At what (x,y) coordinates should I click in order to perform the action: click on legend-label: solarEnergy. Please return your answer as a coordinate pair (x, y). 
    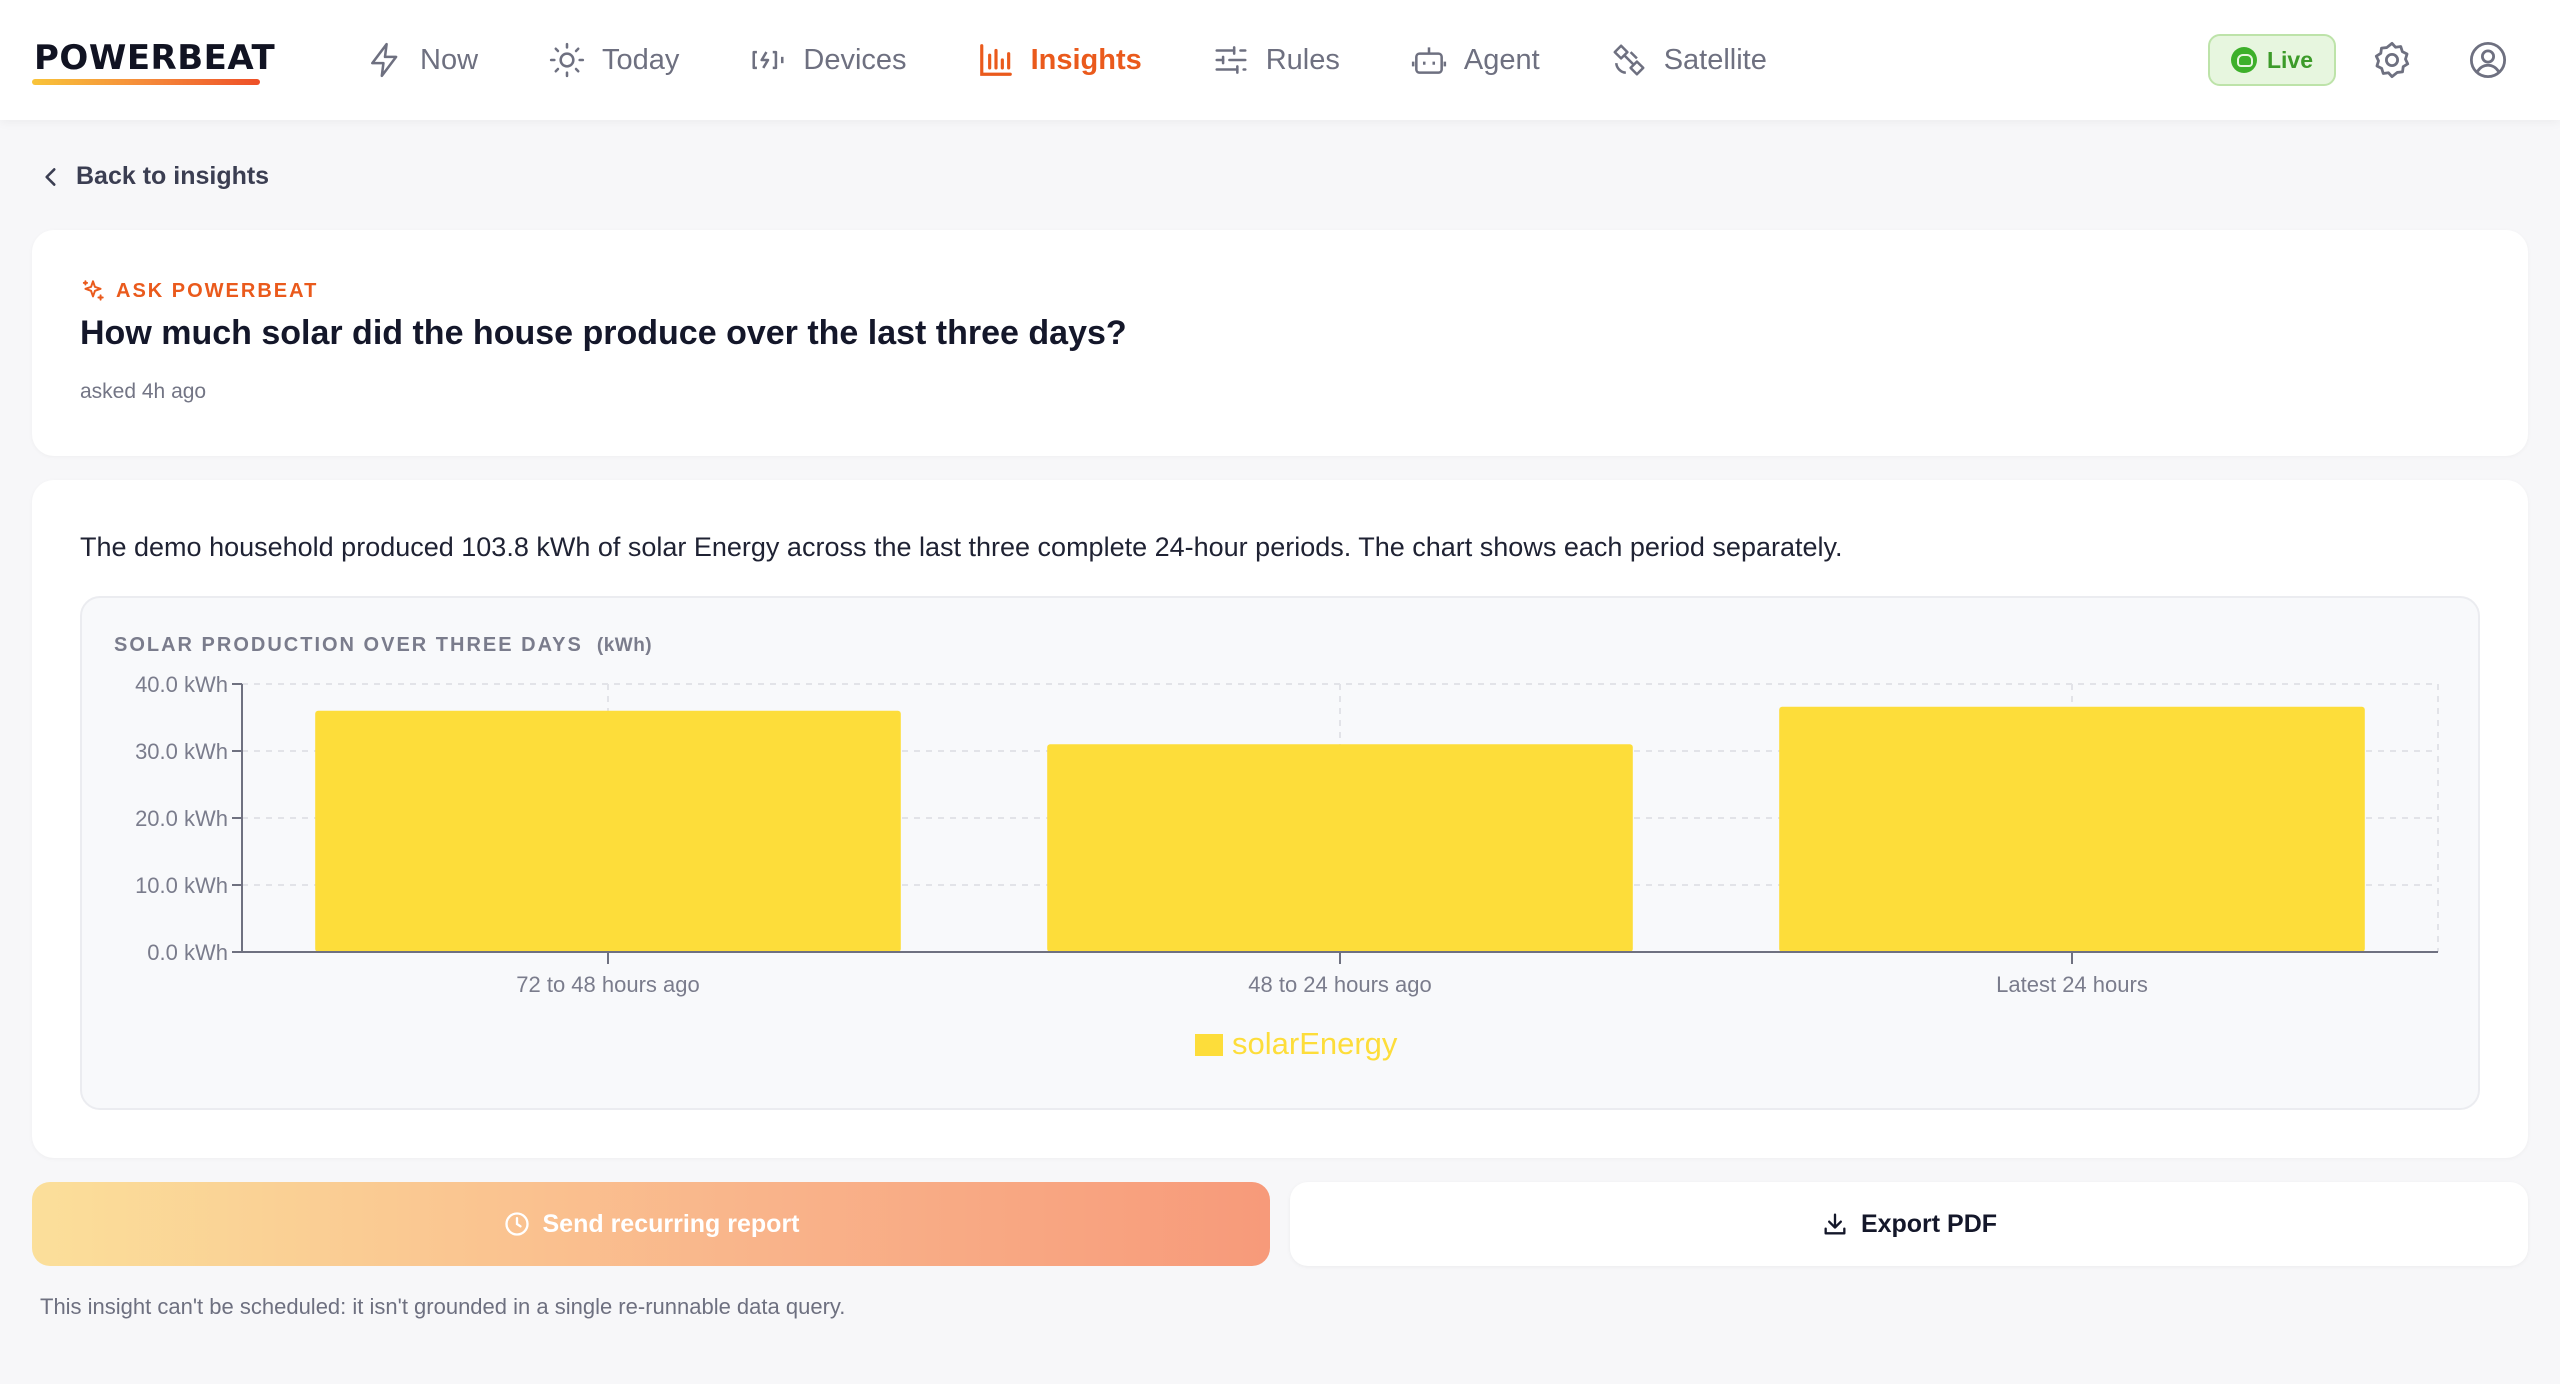
    Looking at the image, I should click on (1315, 1043).